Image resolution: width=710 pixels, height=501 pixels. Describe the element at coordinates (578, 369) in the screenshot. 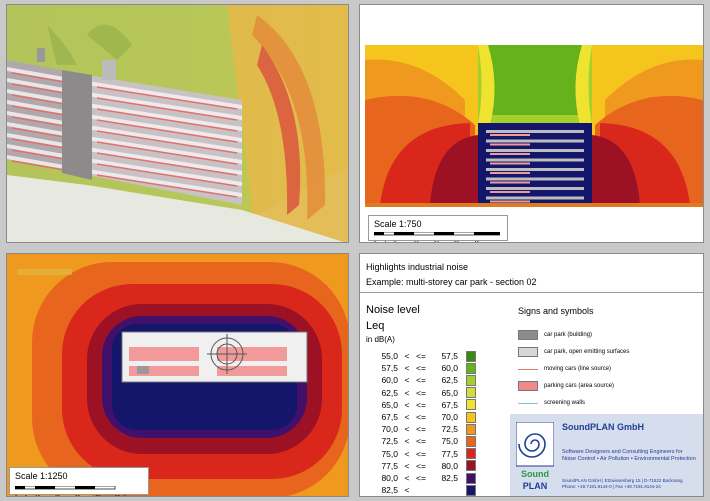

I see `symbol-label: moving cars (line source)` at that location.